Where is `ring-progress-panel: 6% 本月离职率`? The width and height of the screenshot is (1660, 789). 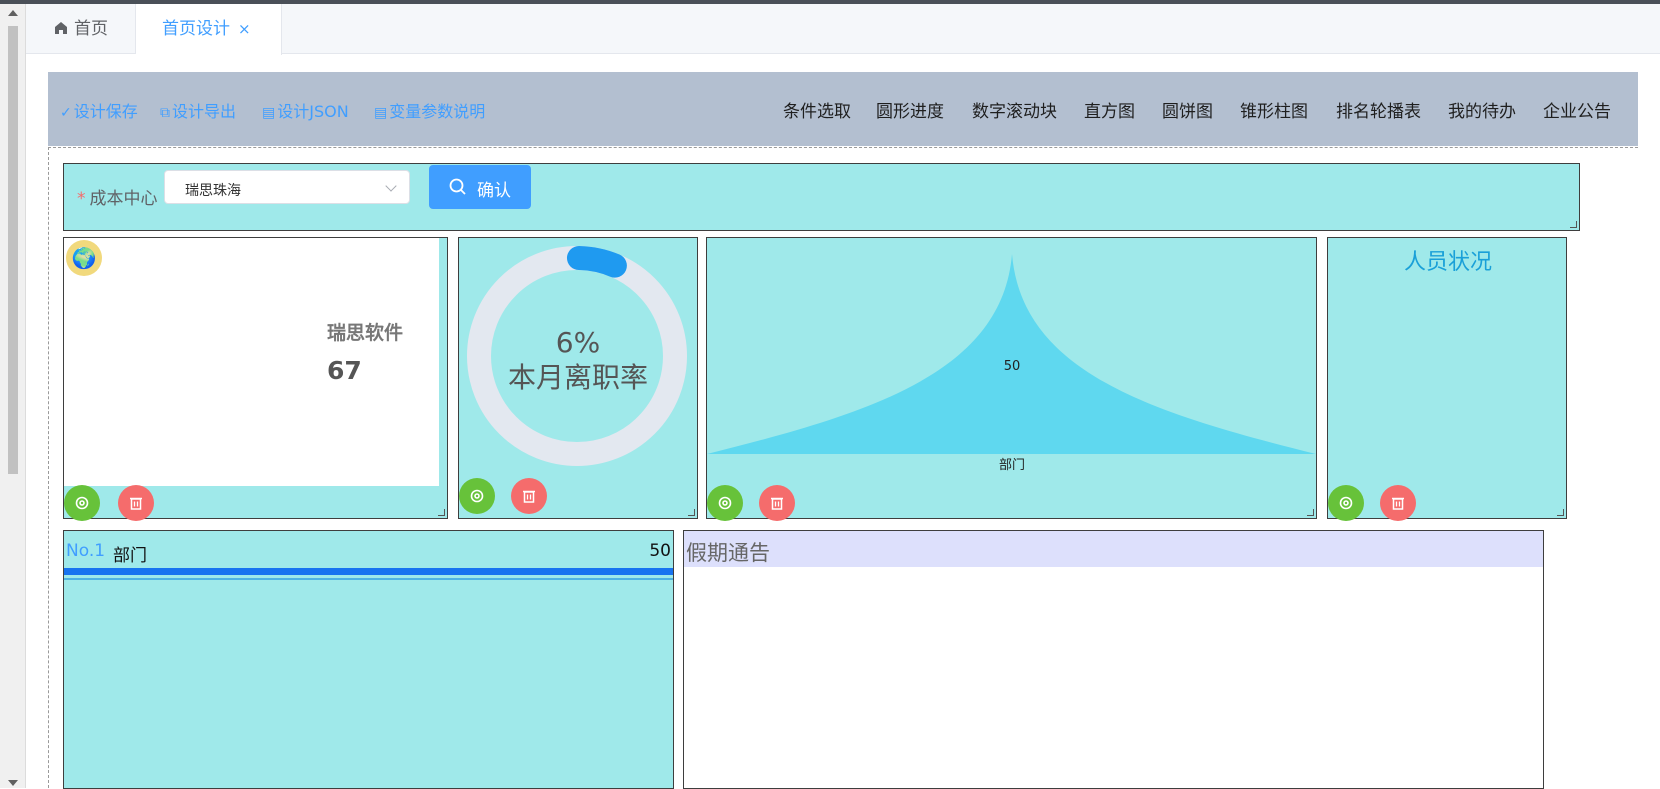 ring-progress-panel: 6% 本月离职率 is located at coordinates (578, 378).